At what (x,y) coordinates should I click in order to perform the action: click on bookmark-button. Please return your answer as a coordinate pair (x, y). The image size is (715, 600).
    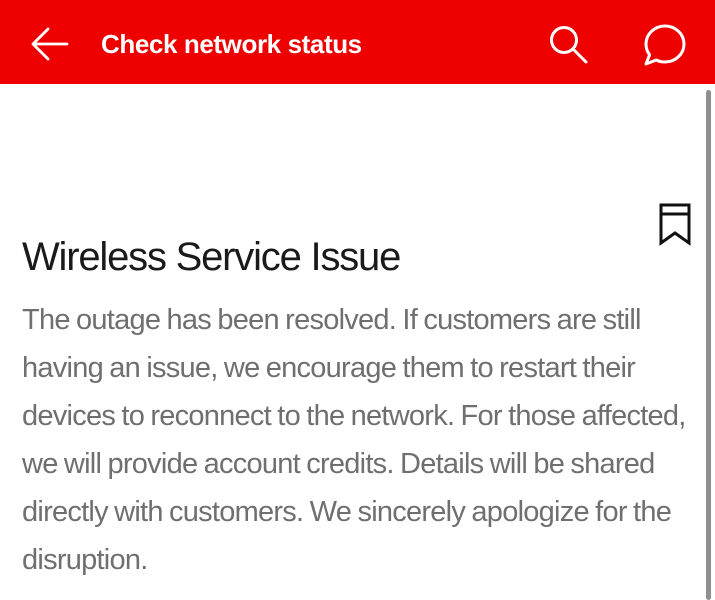
    Looking at the image, I should click on (675, 224).